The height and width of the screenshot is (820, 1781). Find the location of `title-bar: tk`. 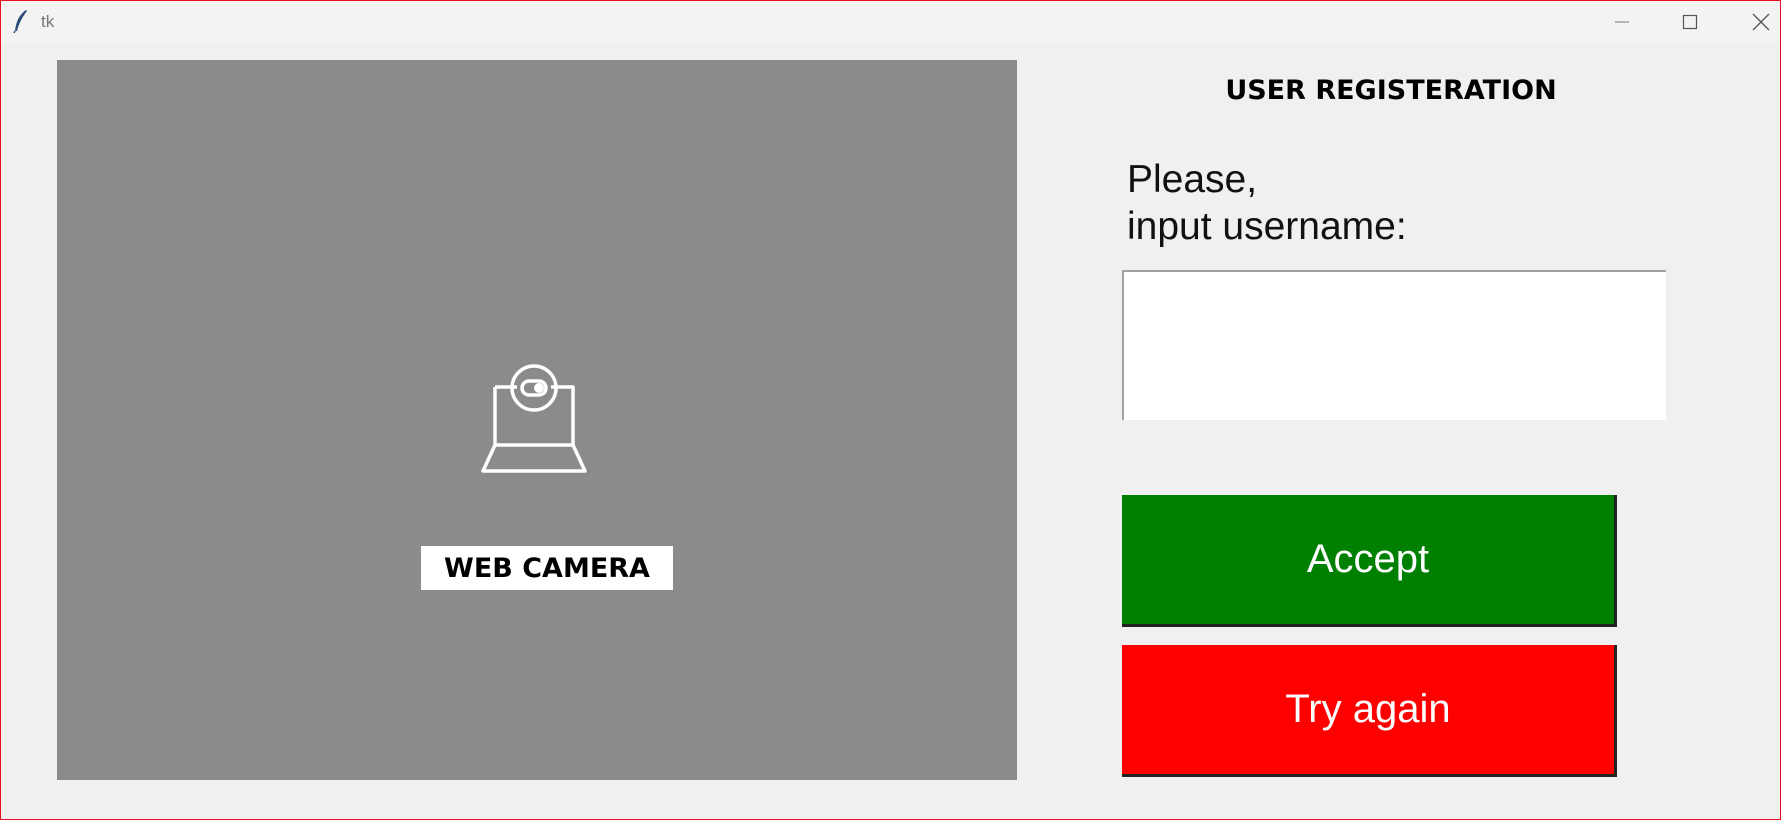

title-bar: tk is located at coordinates (890, 21).